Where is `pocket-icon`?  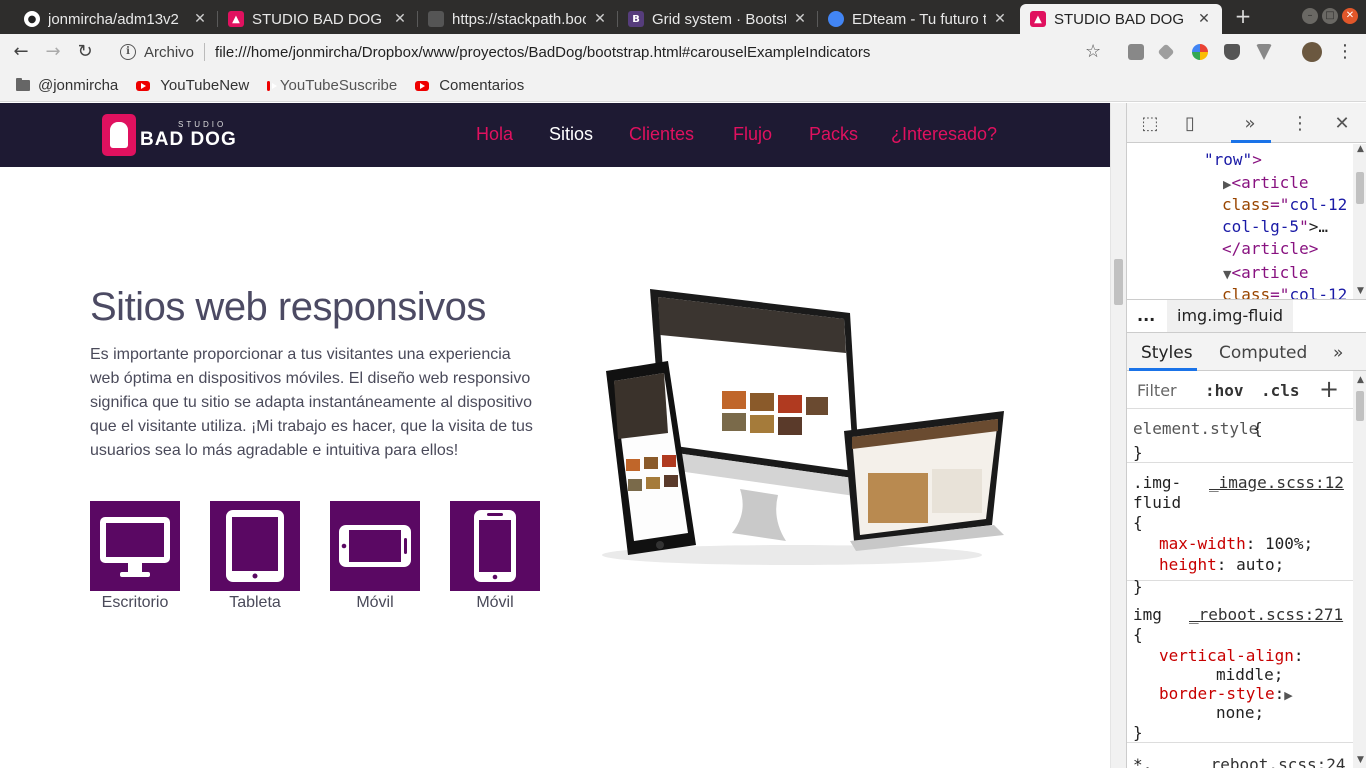 pocket-icon is located at coordinates (1232, 52).